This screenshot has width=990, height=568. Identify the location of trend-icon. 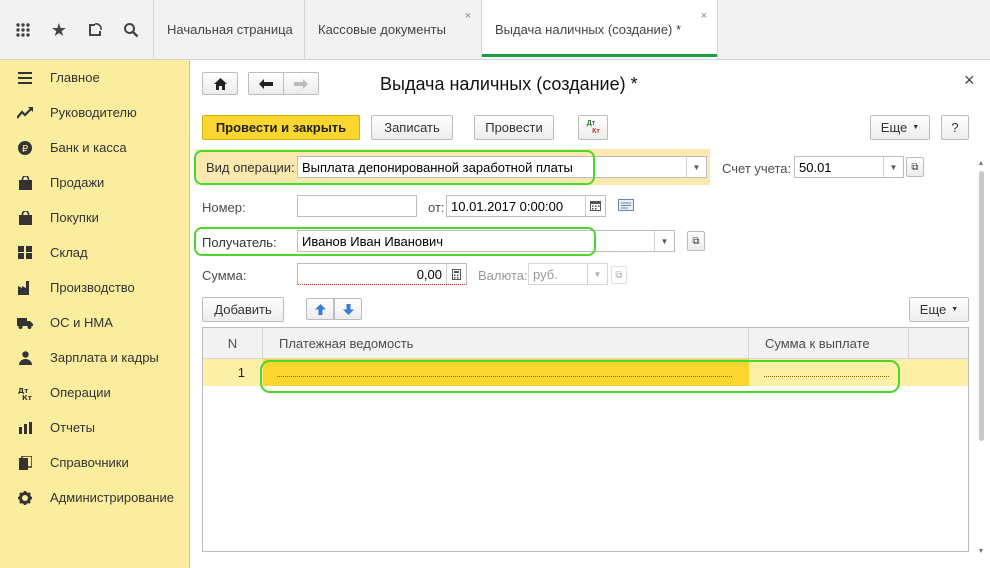
(25, 112).